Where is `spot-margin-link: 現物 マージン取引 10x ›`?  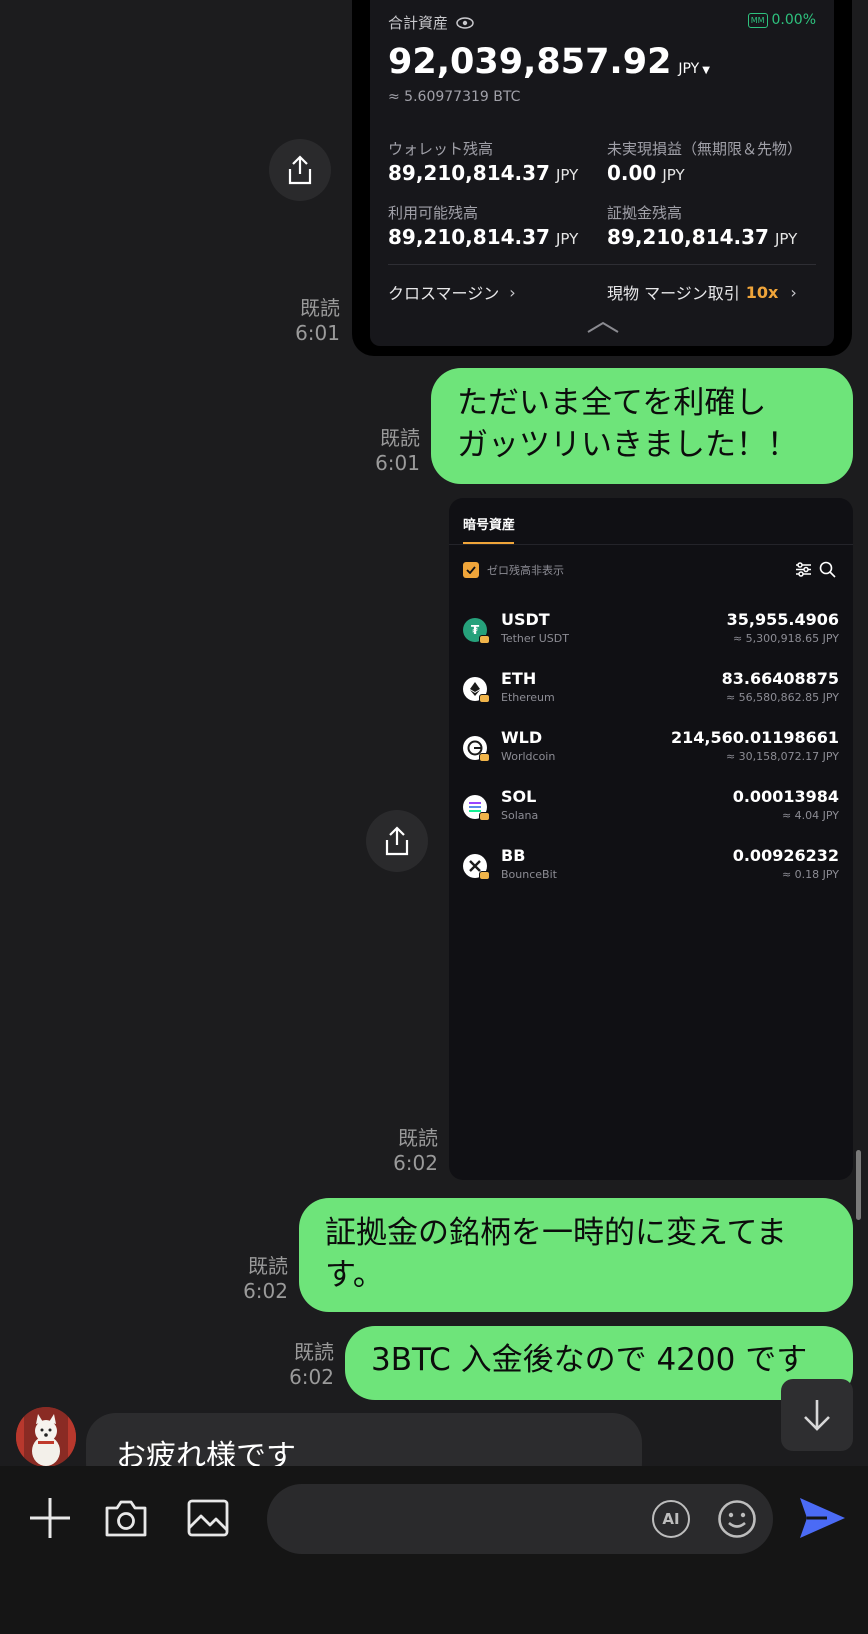 spot-margin-link: 現物 マージン取引 10x › is located at coordinates (702, 292).